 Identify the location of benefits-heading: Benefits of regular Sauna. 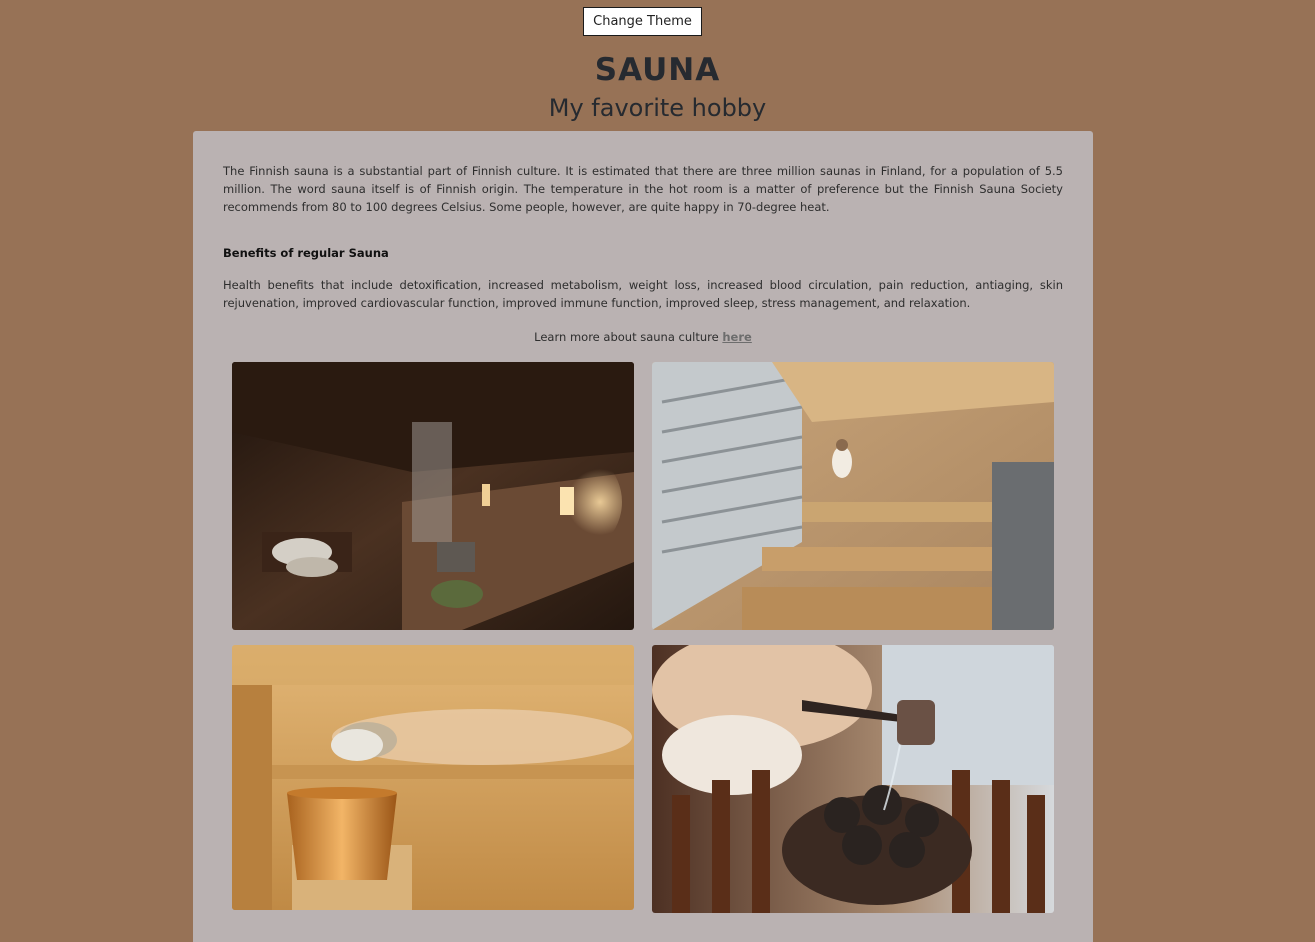
(306, 253).